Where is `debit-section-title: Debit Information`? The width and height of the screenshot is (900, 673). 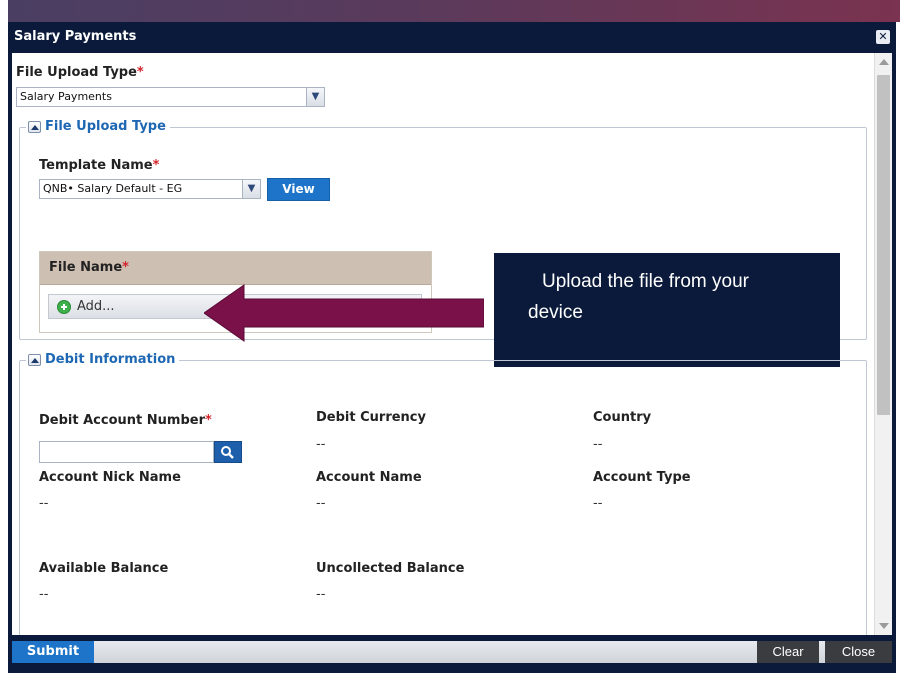 debit-section-title: Debit Information is located at coordinates (110, 359).